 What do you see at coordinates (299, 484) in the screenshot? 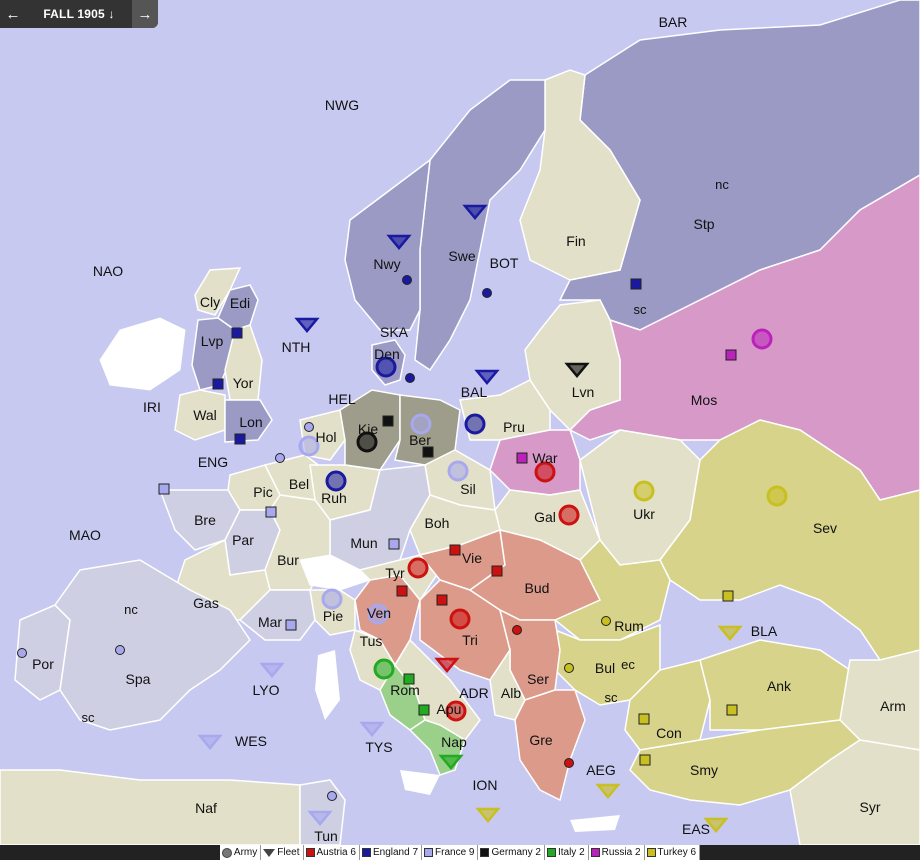
I see `land-label-bel-20: Bel` at bounding box center [299, 484].